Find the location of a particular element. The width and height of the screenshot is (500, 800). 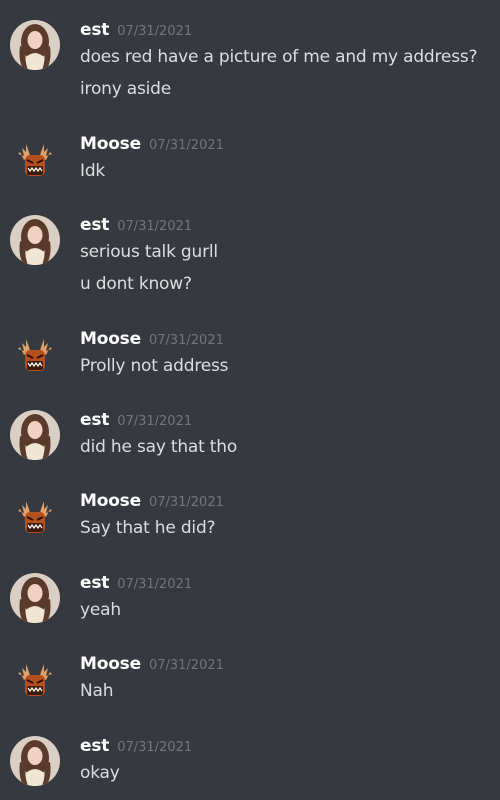

message-text: Say that he did? is located at coordinates (148, 528).